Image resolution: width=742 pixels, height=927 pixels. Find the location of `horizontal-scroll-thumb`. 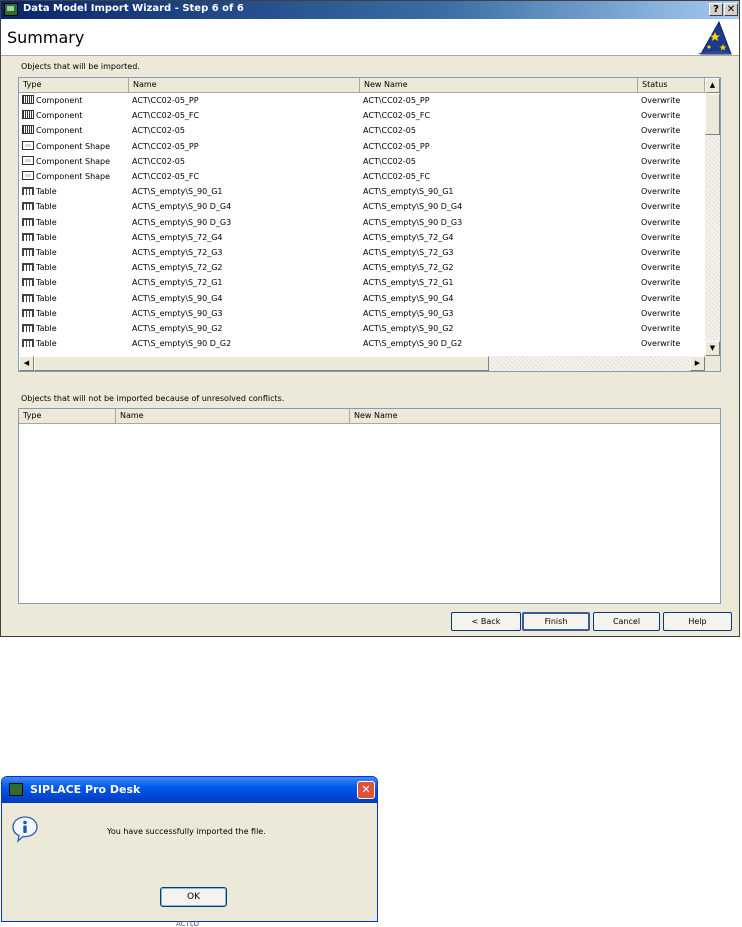

horizontal-scroll-thumb is located at coordinates (261, 363).